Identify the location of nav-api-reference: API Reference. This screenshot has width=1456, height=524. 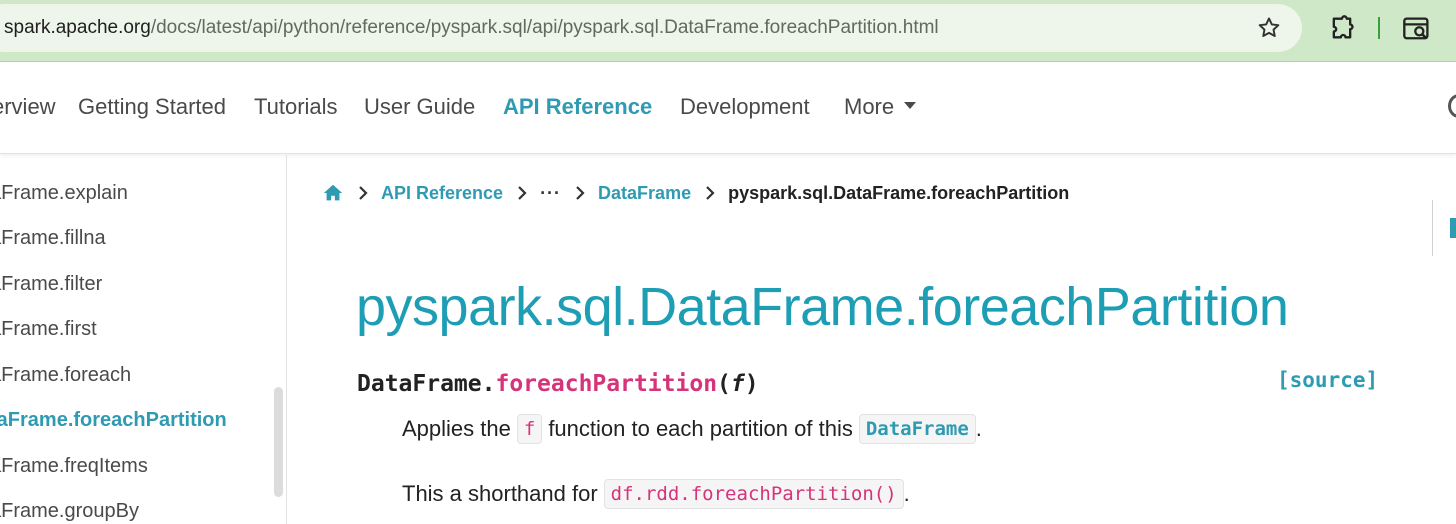
(577, 107).